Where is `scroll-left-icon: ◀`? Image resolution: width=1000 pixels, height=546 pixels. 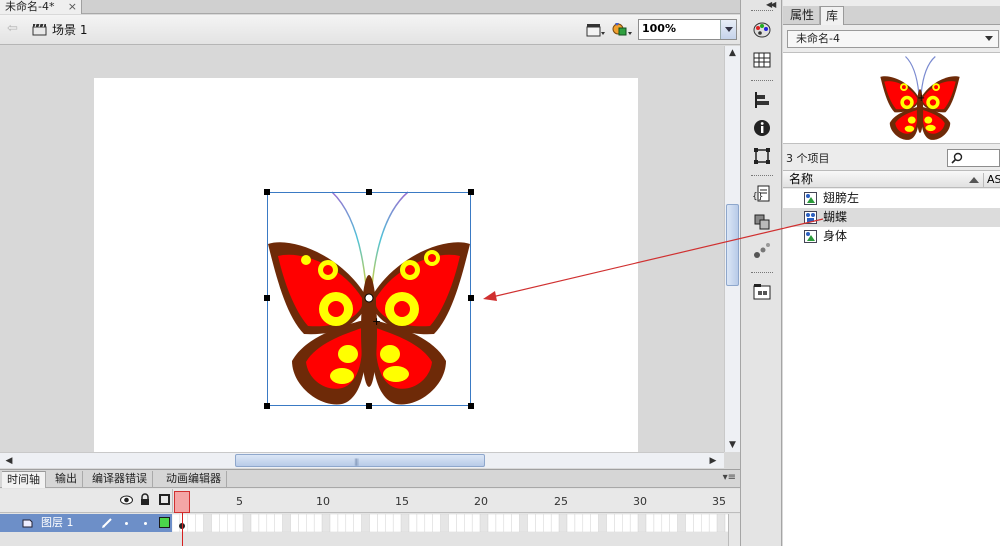 scroll-left-icon: ◀ is located at coordinates (9, 461).